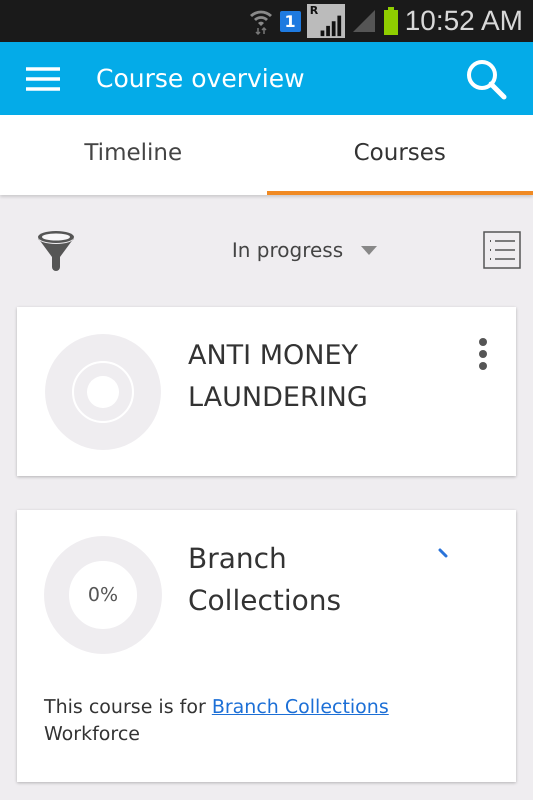 The image size is (533, 800). Describe the element at coordinates (483, 354) in the screenshot. I see `more-options-icon` at that location.